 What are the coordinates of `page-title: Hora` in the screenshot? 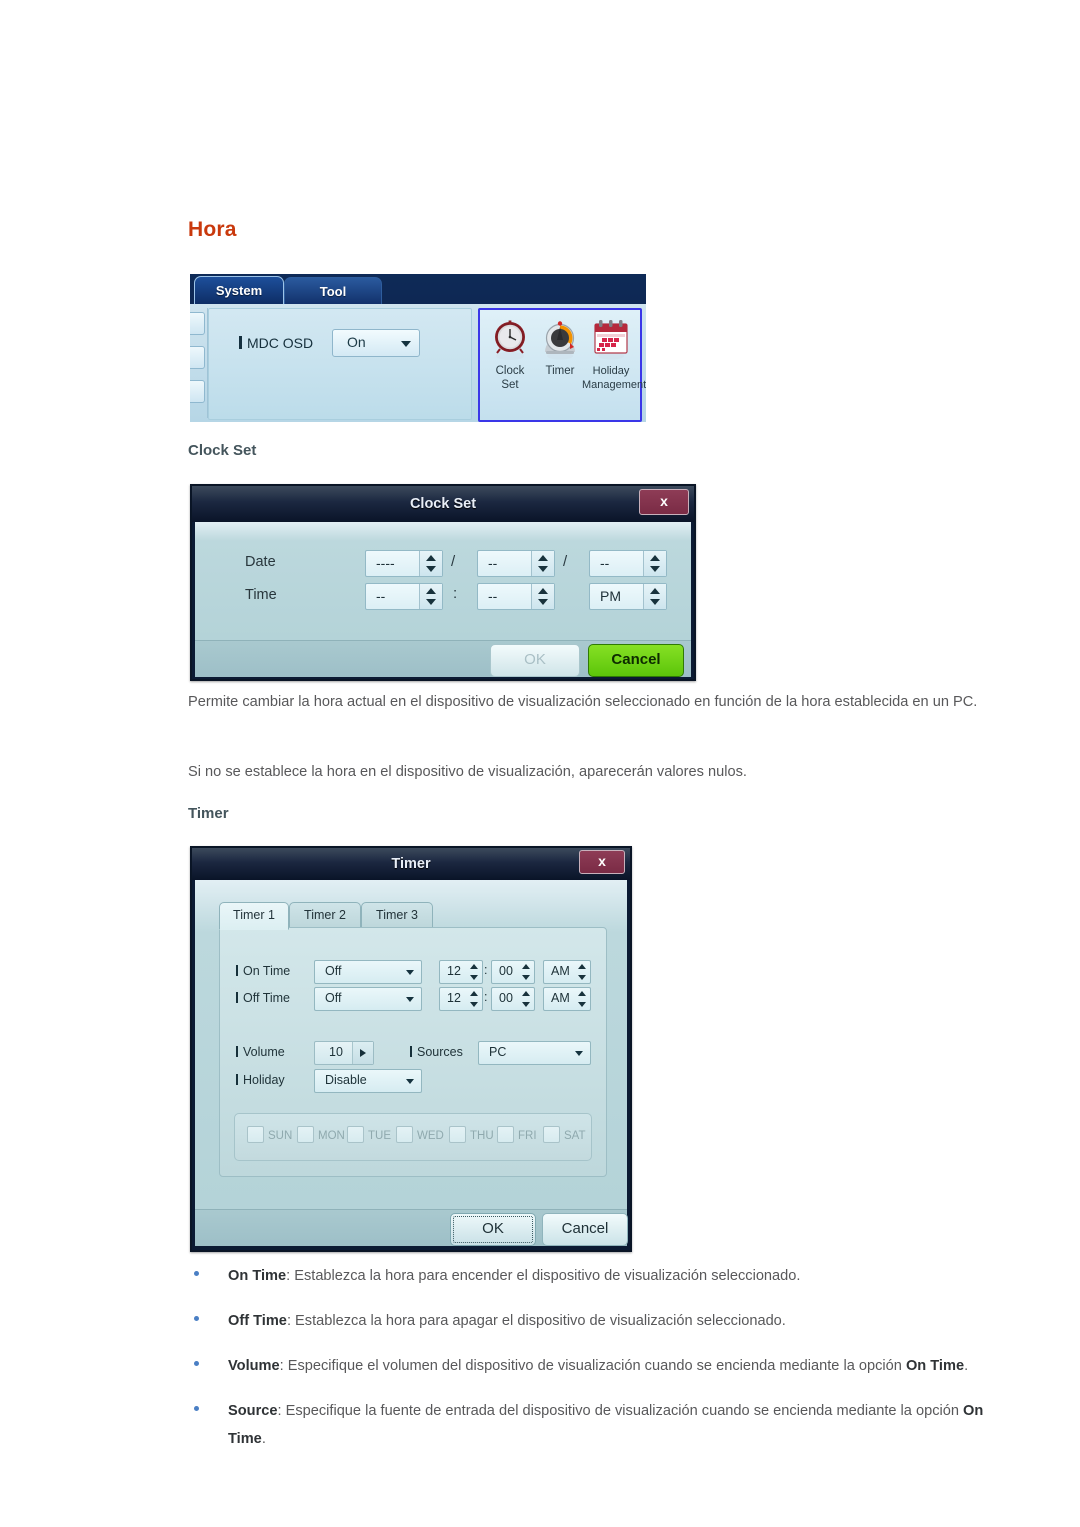 It's located at (212, 229).